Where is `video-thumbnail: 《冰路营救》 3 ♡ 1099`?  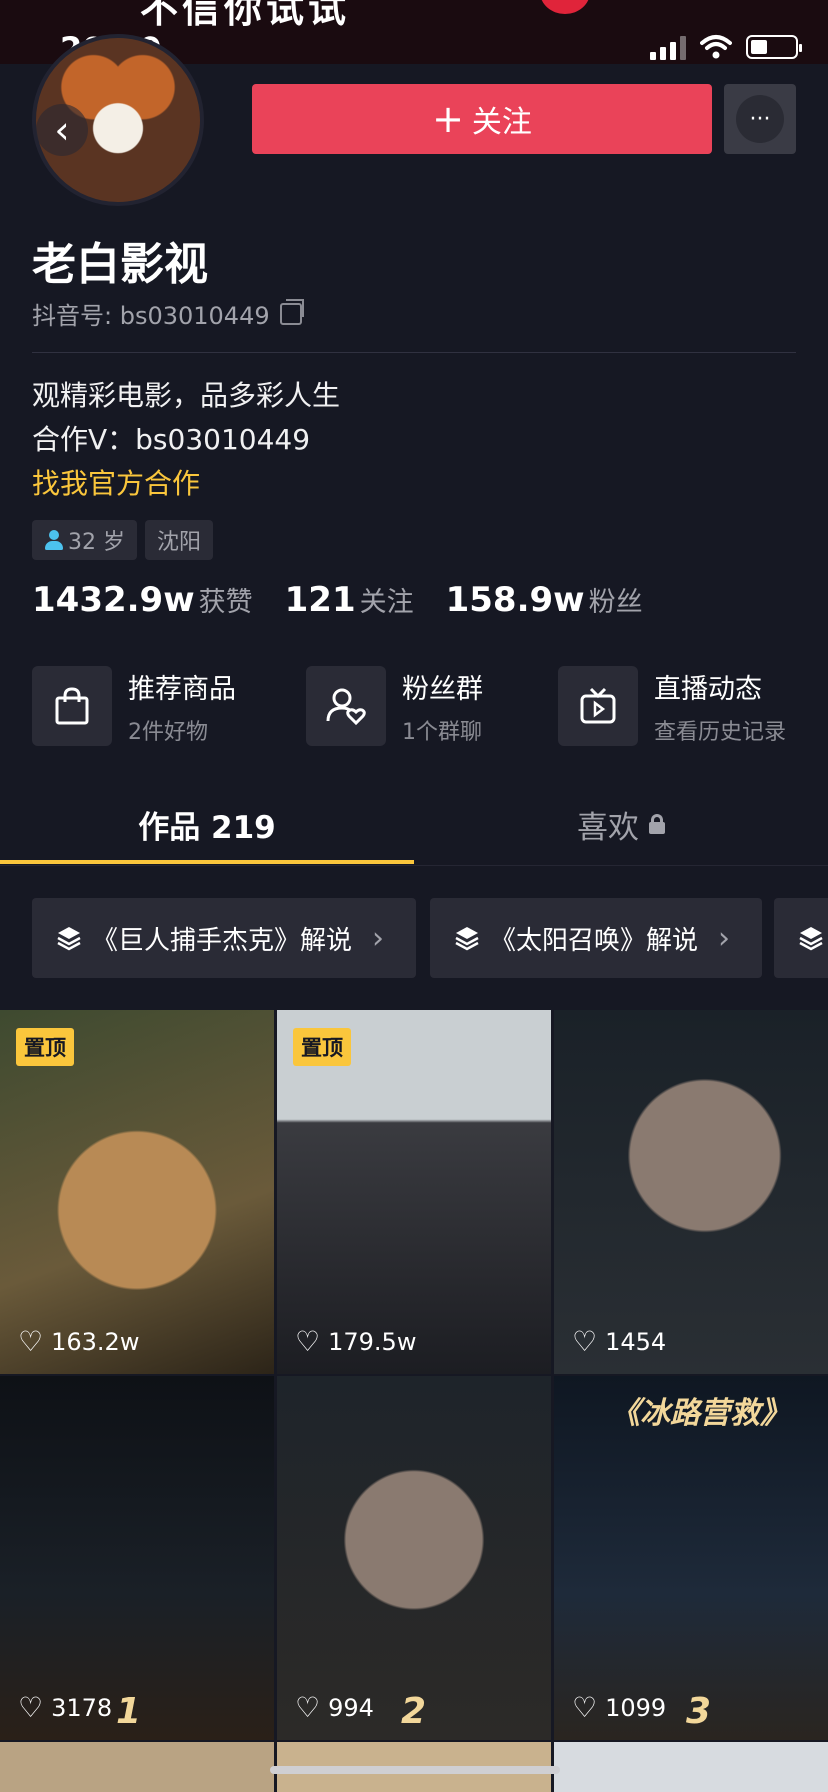 video-thumbnail: 《冰路营救》 3 ♡ 1099 is located at coordinates (691, 1558).